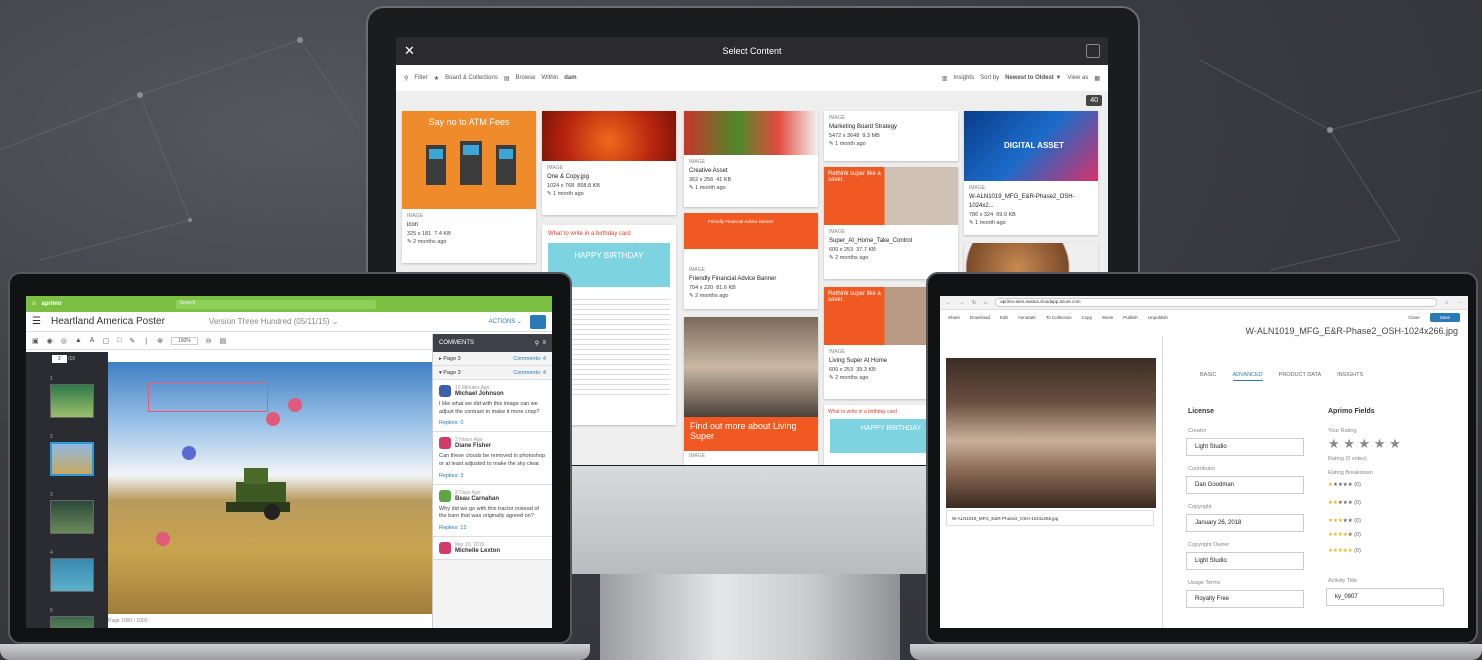 The height and width of the screenshot is (660, 1482). What do you see at coordinates (1158, 317) in the screenshot?
I see `unpublish-button: Unpublish` at bounding box center [1158, 317].